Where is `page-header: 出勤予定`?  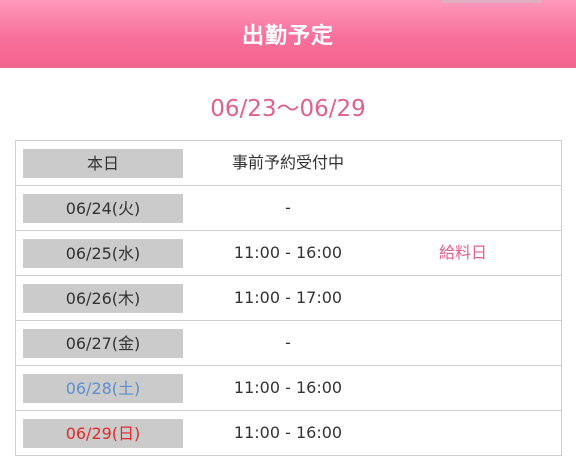
page-header: 出勤予定 is located at coordinates (288, 34).